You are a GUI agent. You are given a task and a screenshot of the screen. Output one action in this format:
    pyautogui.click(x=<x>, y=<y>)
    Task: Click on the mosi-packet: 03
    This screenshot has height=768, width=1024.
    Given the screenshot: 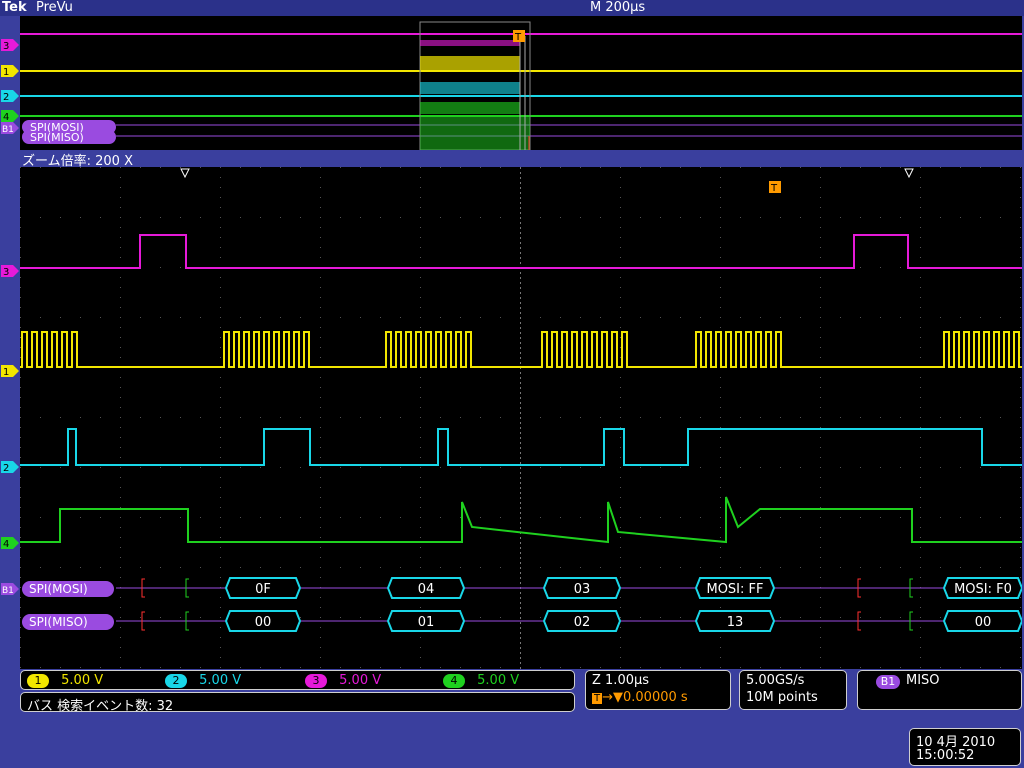 What is the action you would take?
    pyautogui.click(x=582, y=588)
    